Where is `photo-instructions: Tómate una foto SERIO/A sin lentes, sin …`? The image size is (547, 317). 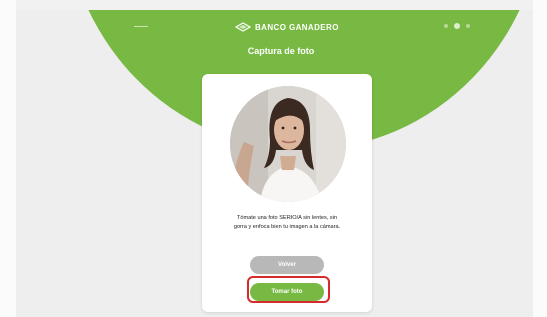 photo-instructions: Tómate una foto SERIO/A sin lentes, sin … is located at coordinates (287, 223).